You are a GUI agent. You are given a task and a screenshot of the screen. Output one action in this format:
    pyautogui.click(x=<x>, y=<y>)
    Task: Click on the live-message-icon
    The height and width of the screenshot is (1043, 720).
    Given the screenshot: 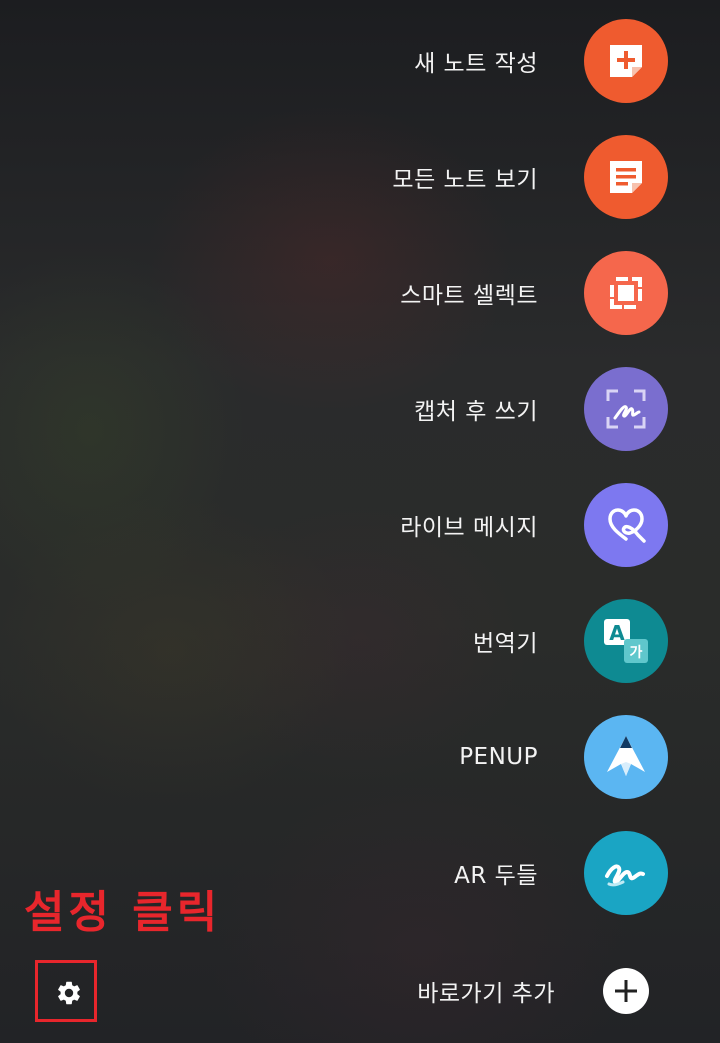 What is the action you would take?
    pyautogui.click(x=626, y=525)
    